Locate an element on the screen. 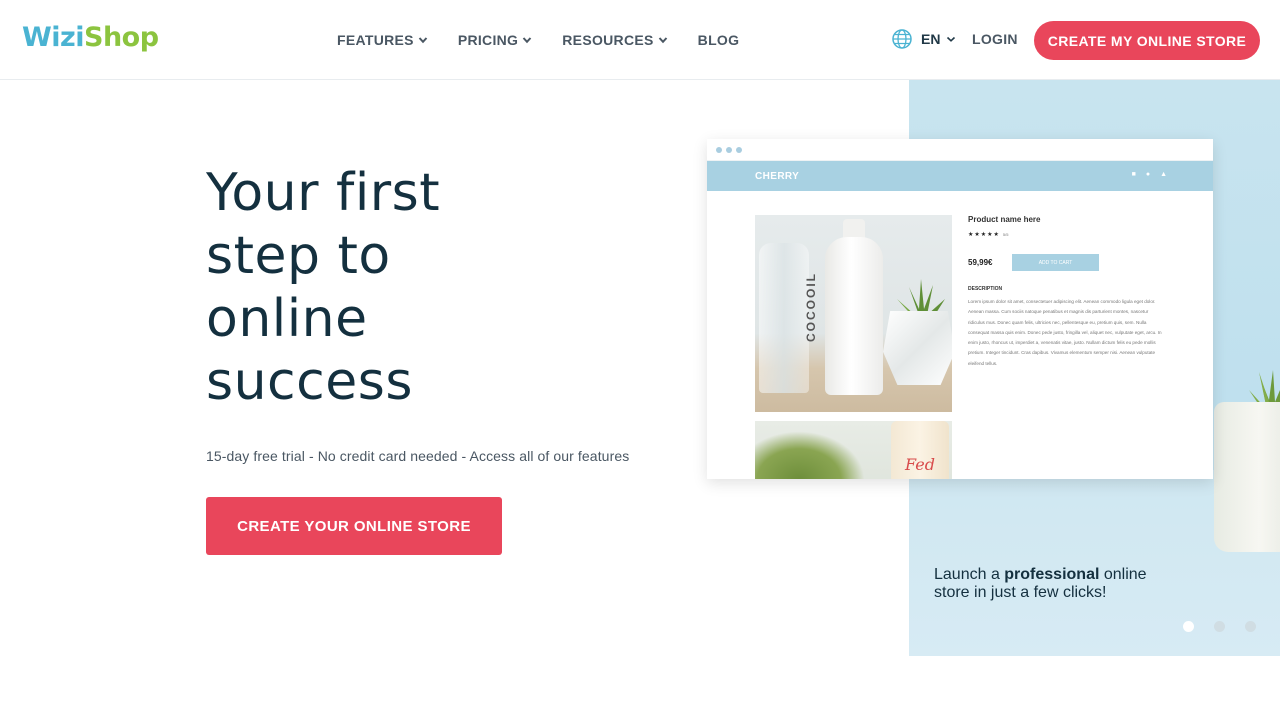 The width and height of the screenshot is (1280, 720). leaf-illustration is located at coordinates (810, 455).